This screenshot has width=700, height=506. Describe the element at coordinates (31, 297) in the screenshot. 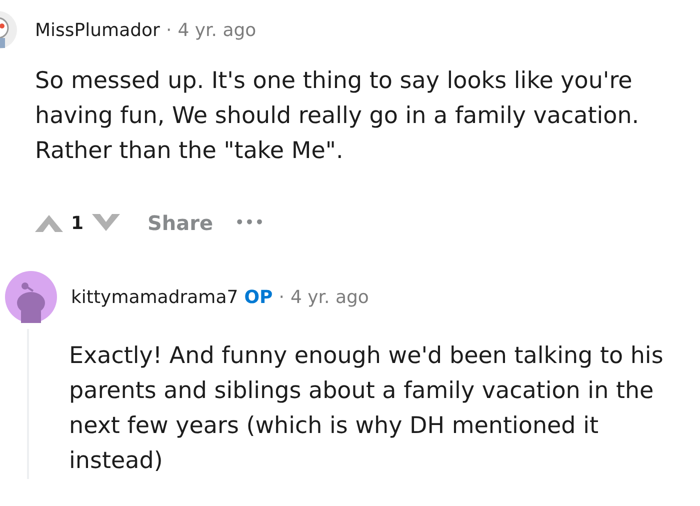

I see `avatar-icon` at that location.